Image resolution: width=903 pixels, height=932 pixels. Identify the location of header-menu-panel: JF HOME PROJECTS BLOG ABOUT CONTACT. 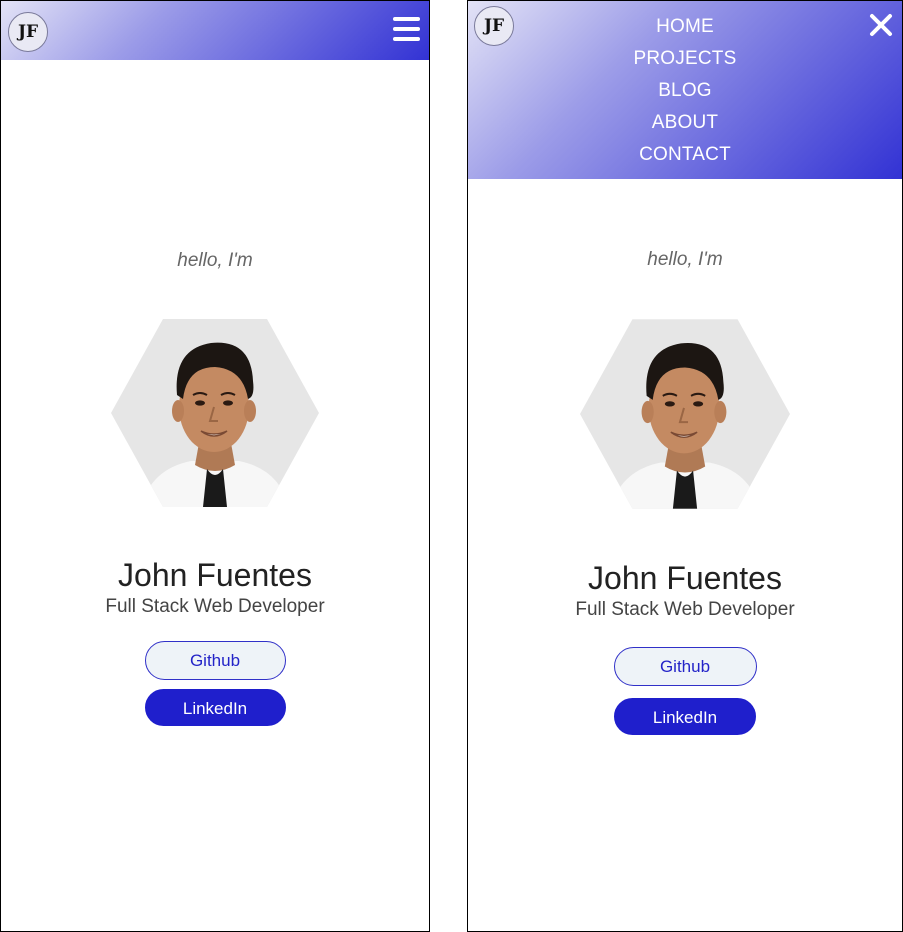
(685, 90).